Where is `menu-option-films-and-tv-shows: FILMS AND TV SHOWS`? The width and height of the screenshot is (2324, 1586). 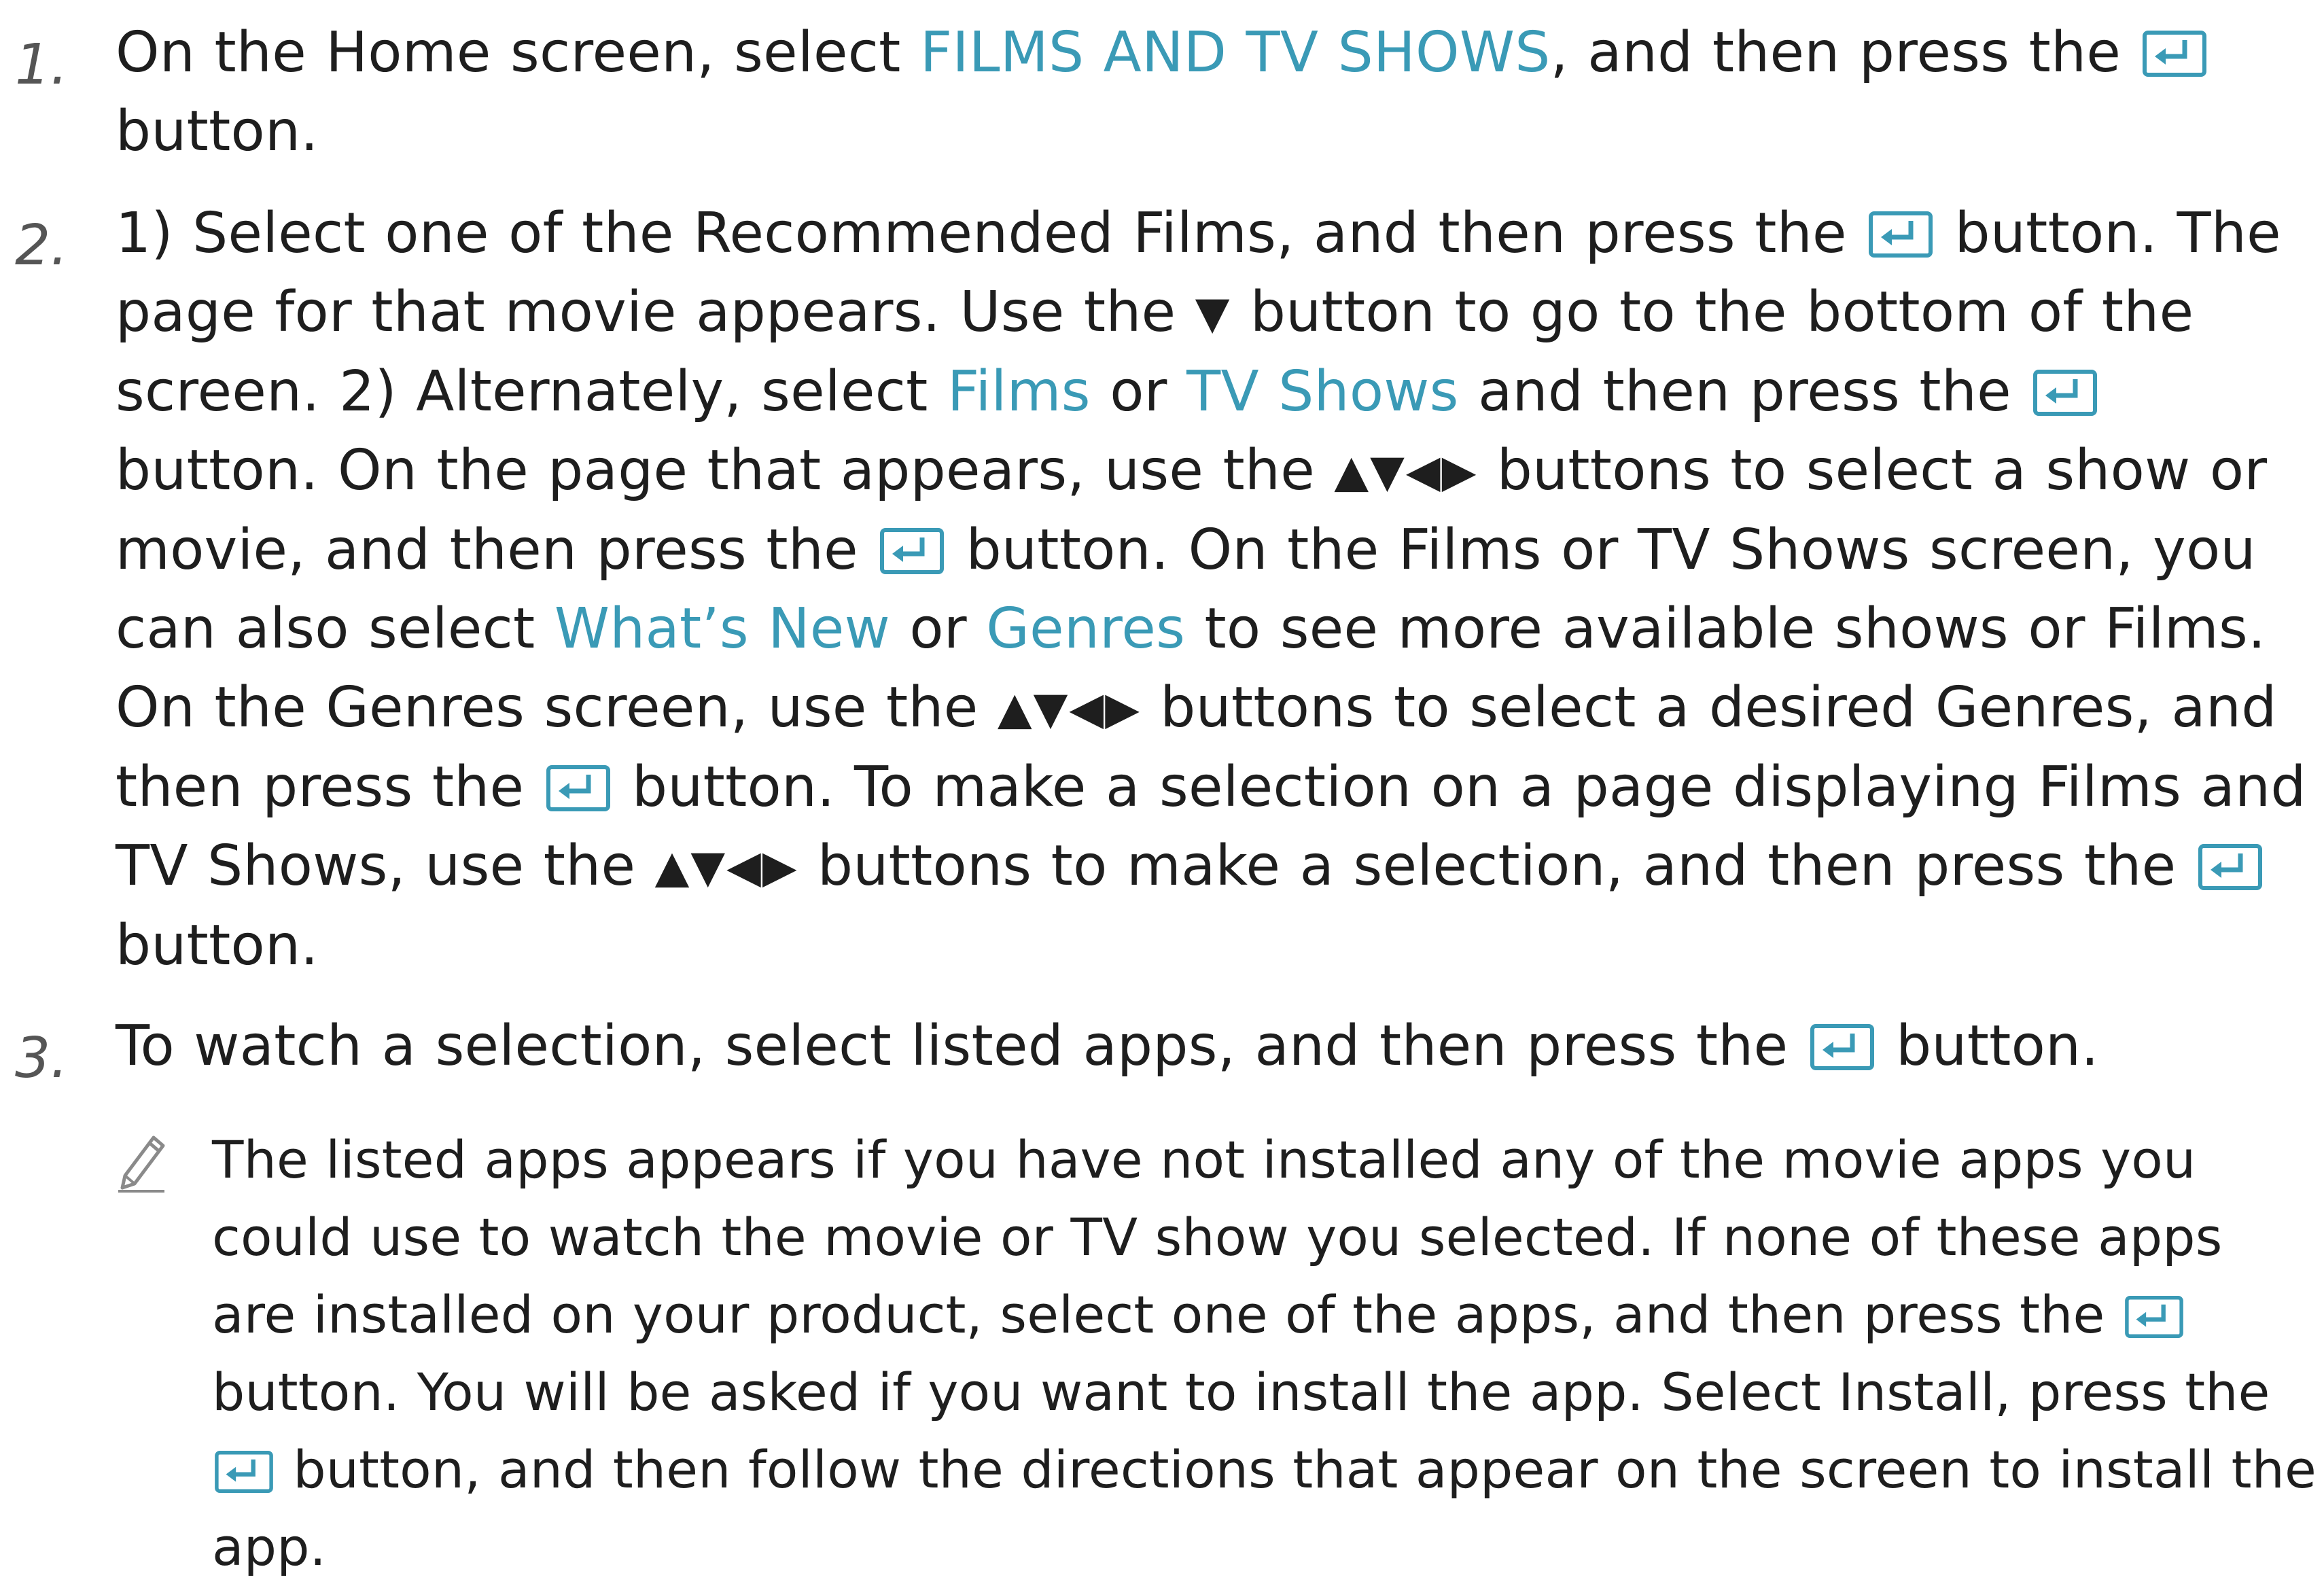 menu-option-films-and-tv-shows: FILMS AND TV SHOWS is located at coordinates (1235, 52).